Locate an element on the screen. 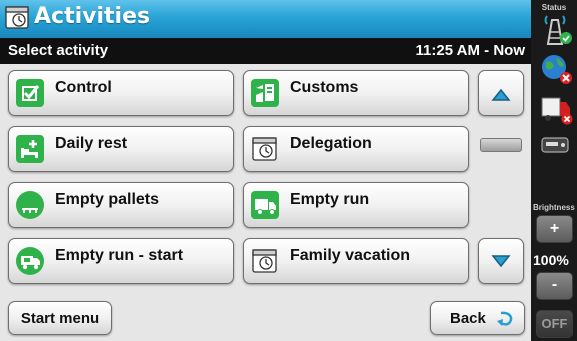  activity-label: Empty run is located at coordinates (330, 199).